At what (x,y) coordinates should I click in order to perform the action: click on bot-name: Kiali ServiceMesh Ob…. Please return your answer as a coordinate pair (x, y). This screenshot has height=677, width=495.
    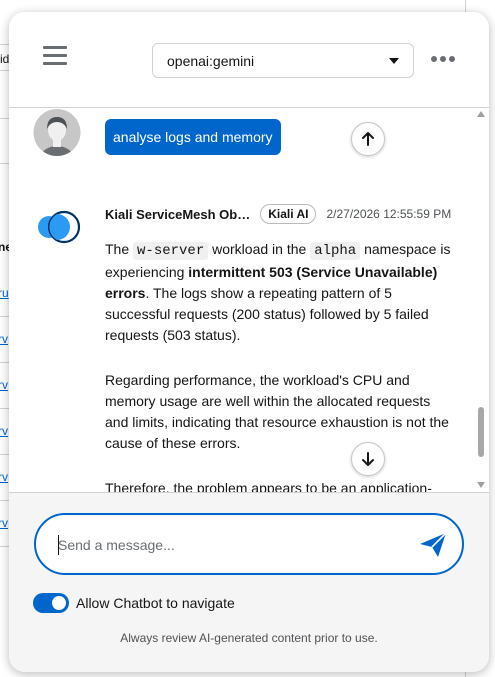
    Looking at the image, I should click on (178, 214).